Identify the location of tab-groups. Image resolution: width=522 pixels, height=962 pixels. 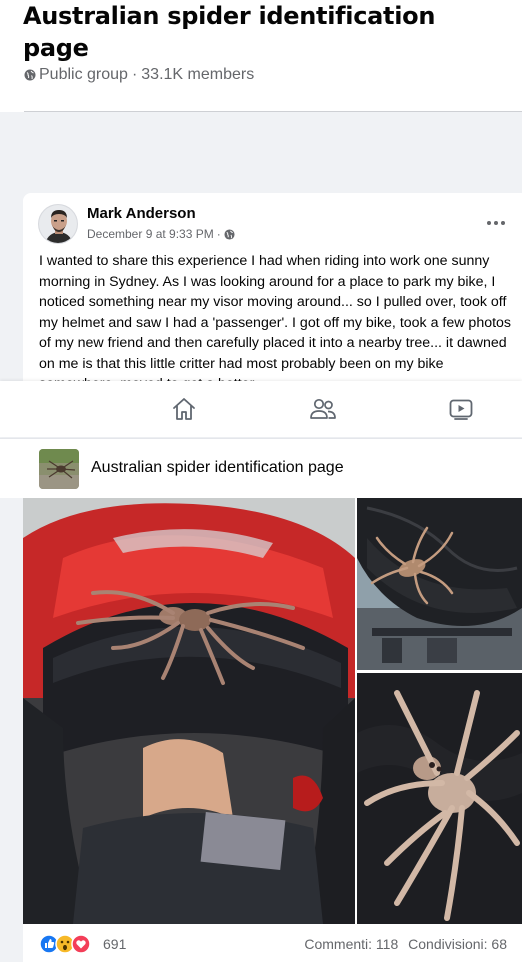
(323, 409).